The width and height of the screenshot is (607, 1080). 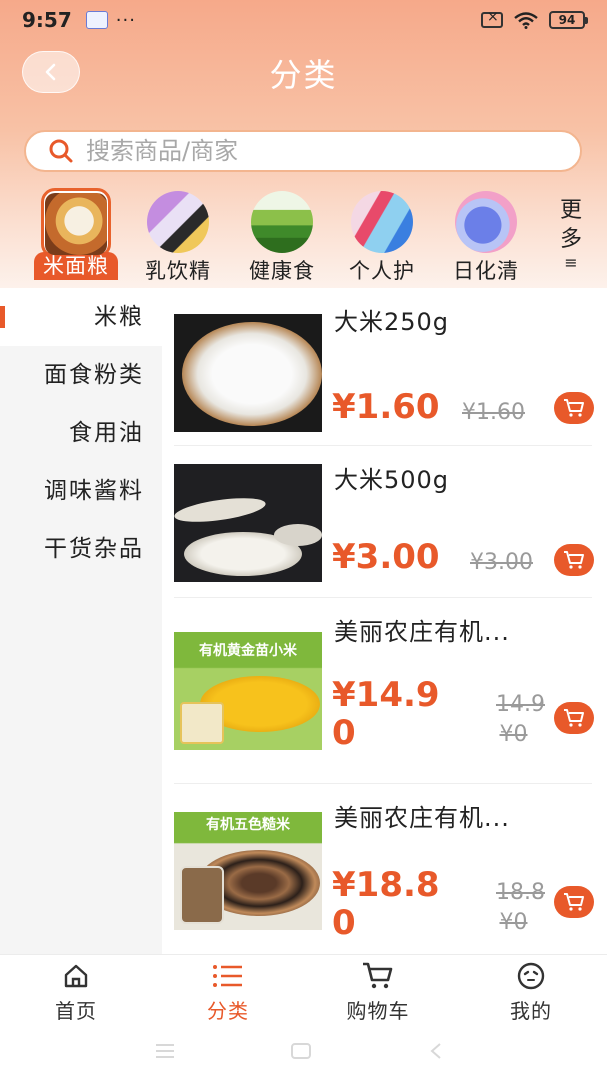 I want to click on face-icon, so click(x=531, y=976).